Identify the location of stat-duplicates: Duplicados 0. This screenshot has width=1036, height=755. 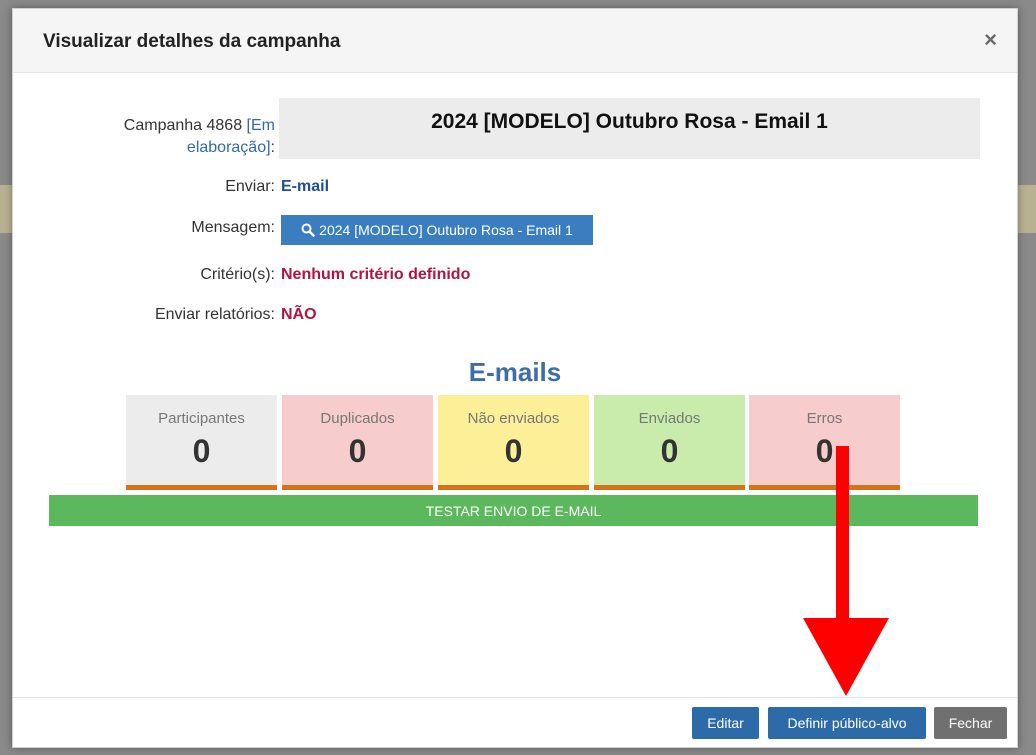
(357, 442).